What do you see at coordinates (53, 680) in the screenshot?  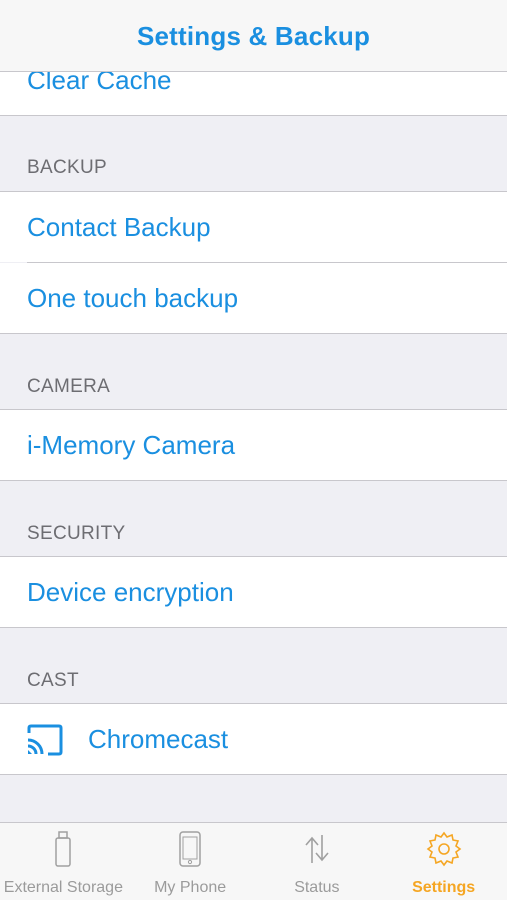 I see `section-header-cast: CAST` at bounding box center [53, 680].